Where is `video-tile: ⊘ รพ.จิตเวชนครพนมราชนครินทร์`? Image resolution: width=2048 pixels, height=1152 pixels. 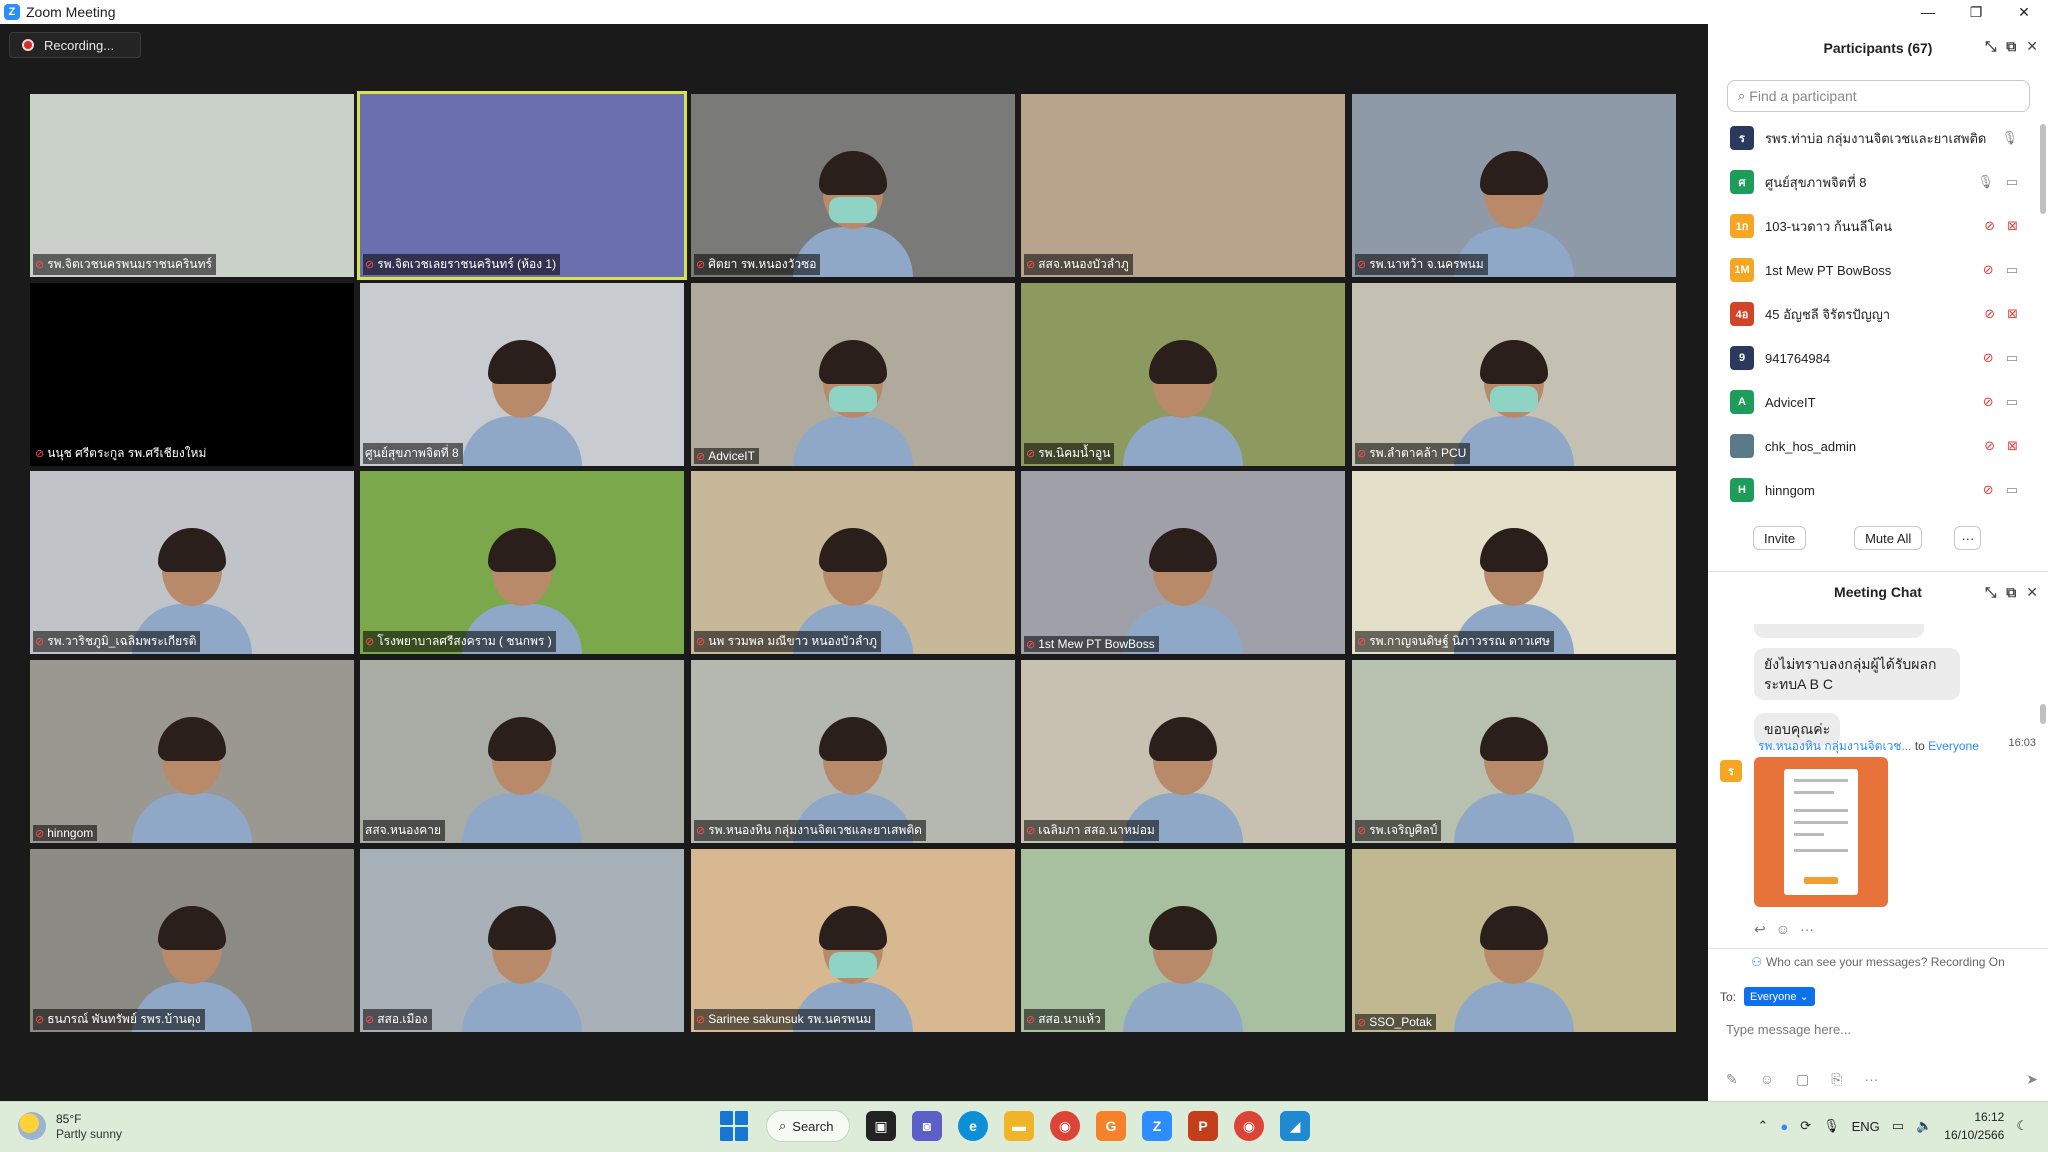
video-tile: ⊘ รพ.จิตเวชนครพนมราชนครินทร์ is located at coordinates (192, 185).